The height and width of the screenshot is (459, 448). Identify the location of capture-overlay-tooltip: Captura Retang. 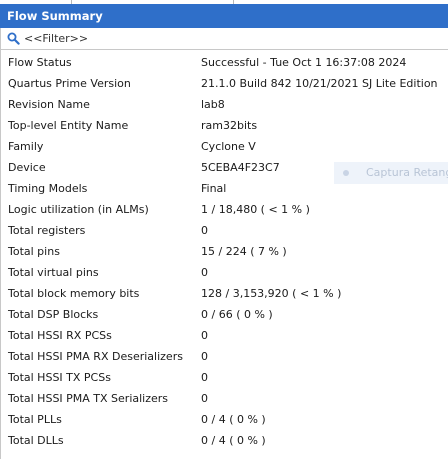
(391, 173).